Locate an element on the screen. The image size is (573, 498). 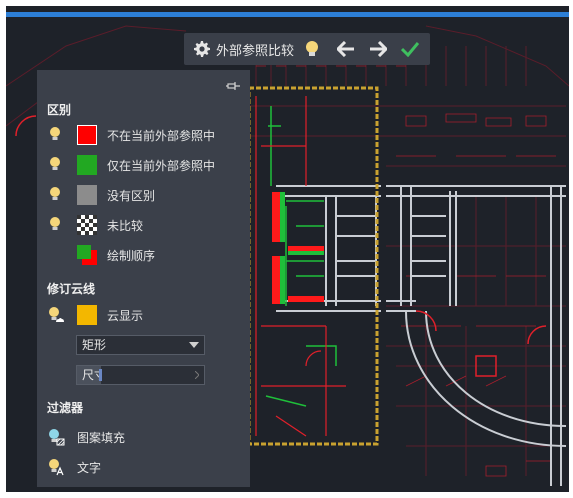
filter-hatch-label: 图案填充 is located at coordinates (101, 437).